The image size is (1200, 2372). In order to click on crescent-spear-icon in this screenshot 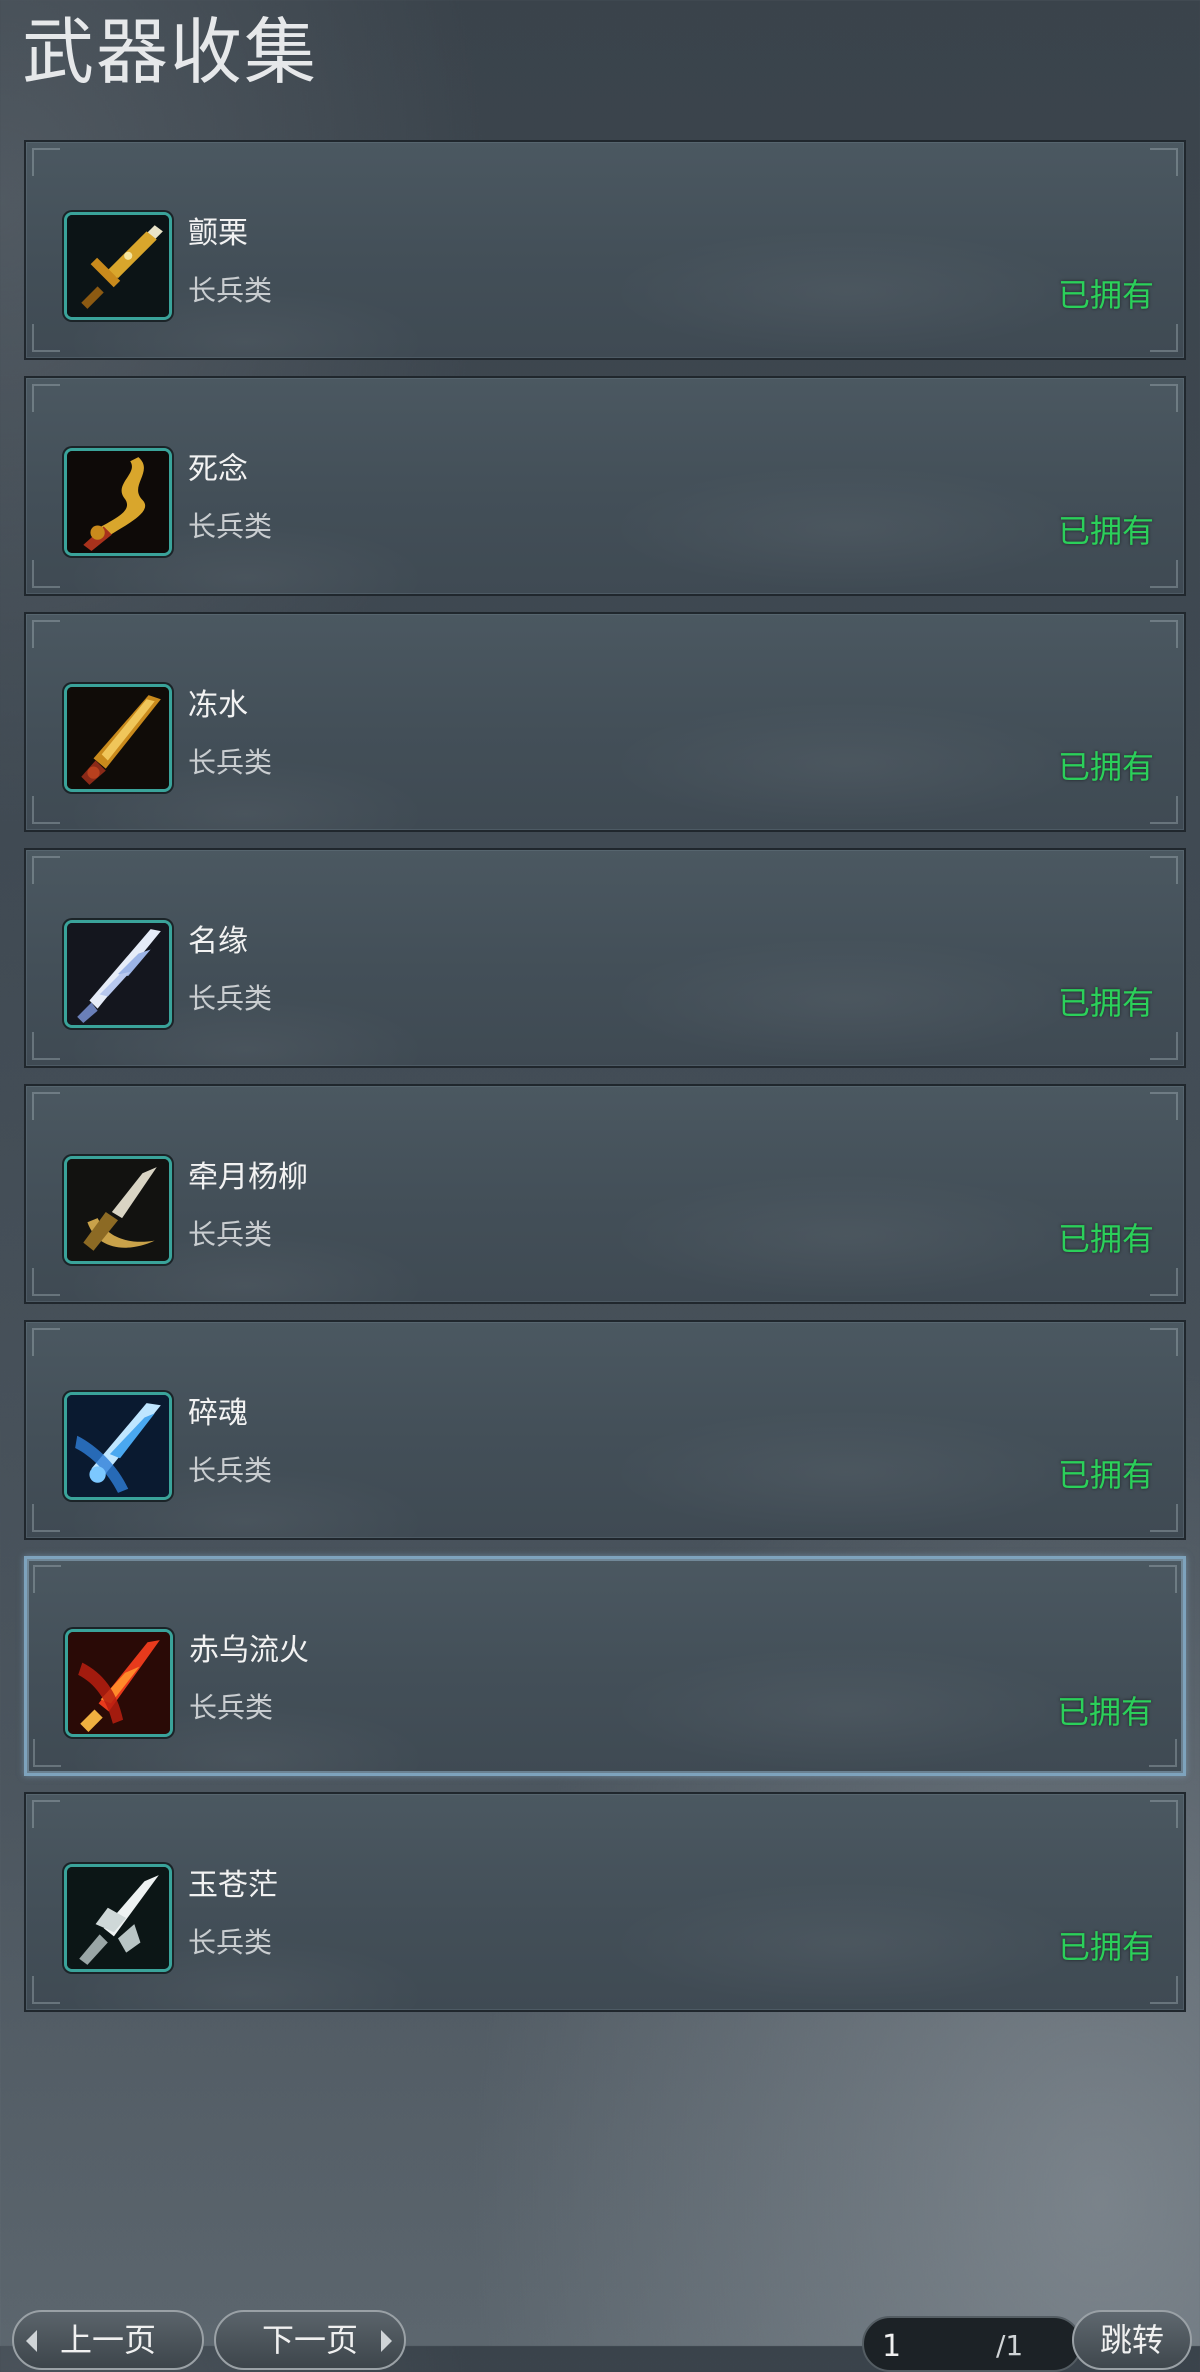, I will do `click(118, 1210)`.